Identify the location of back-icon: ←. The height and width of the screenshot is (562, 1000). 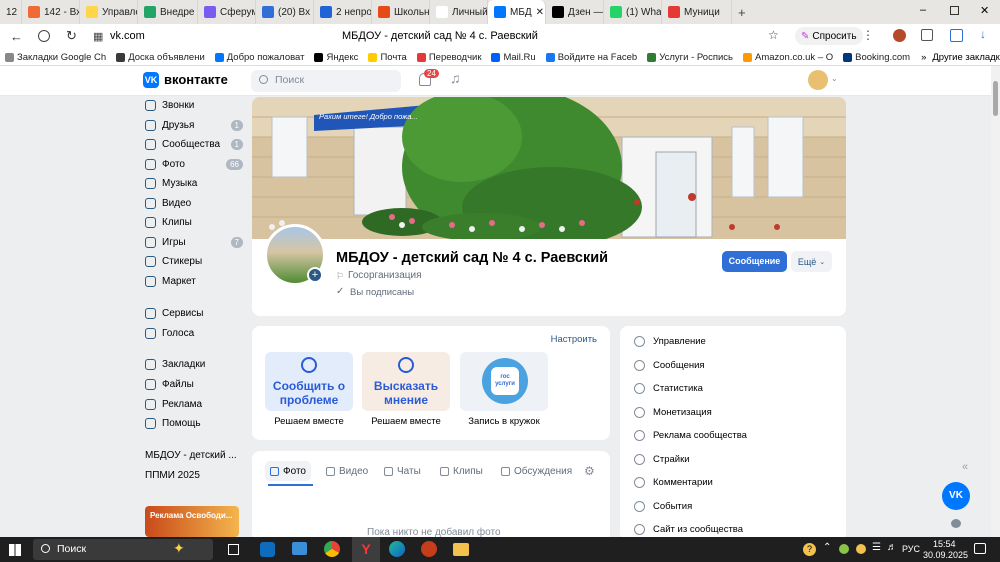
(16, 36).